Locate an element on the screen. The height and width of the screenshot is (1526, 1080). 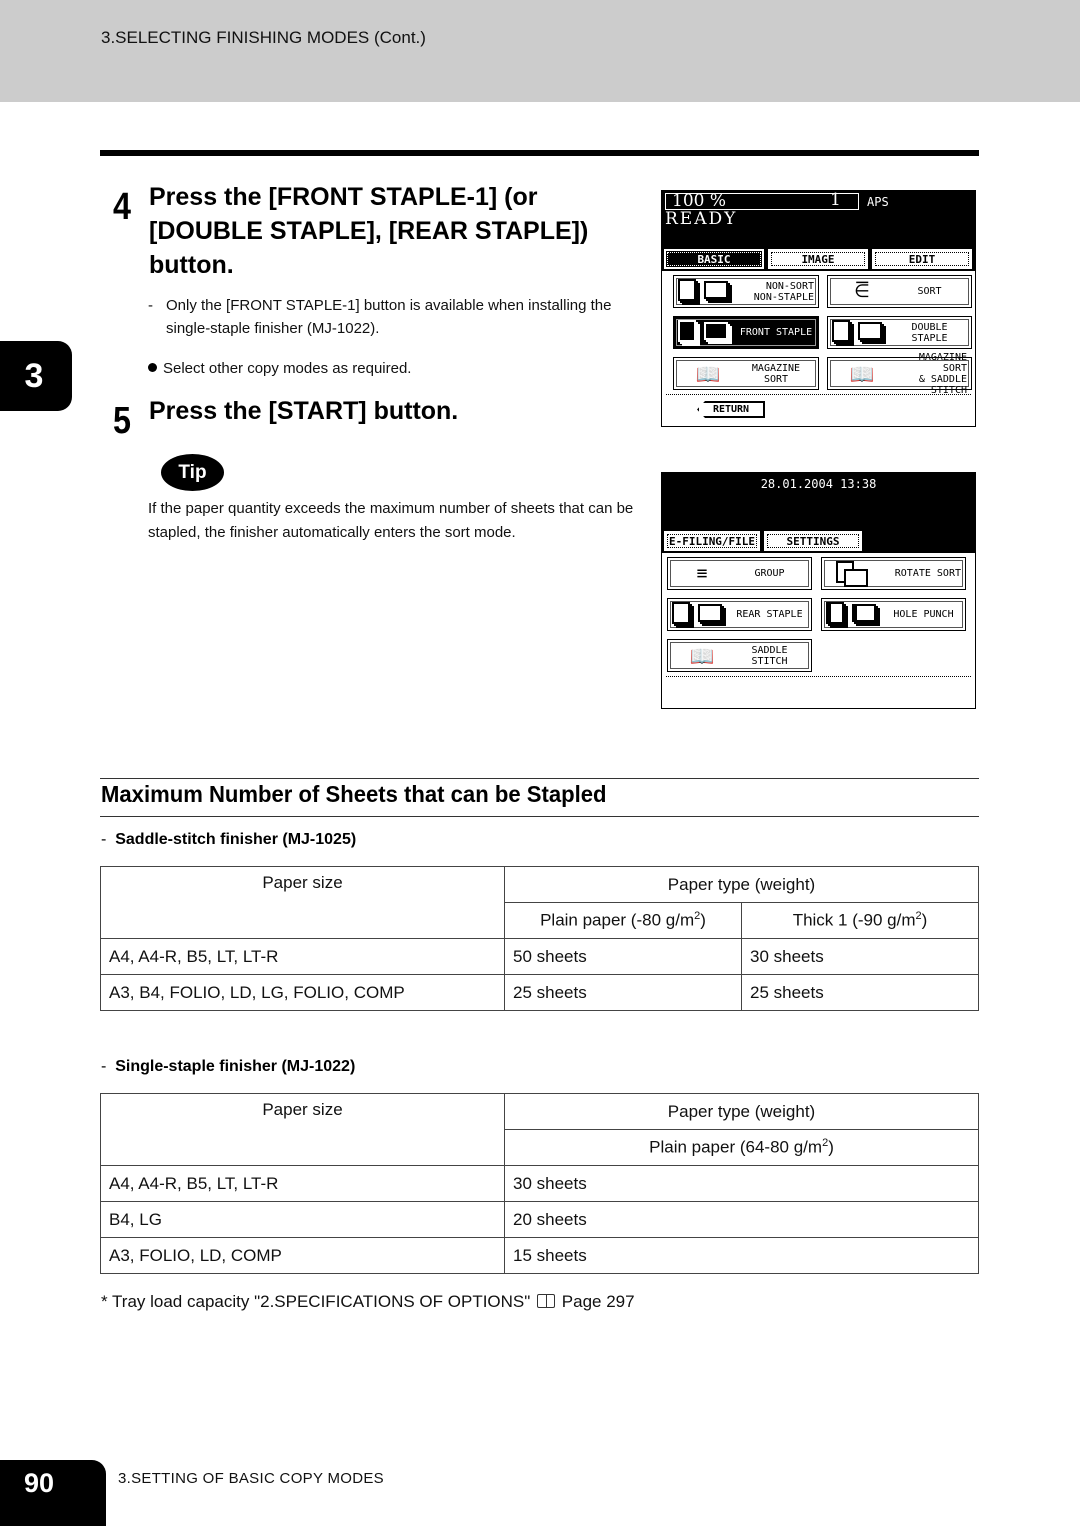
button-label: GROUP is located at coordinates (769, 573).